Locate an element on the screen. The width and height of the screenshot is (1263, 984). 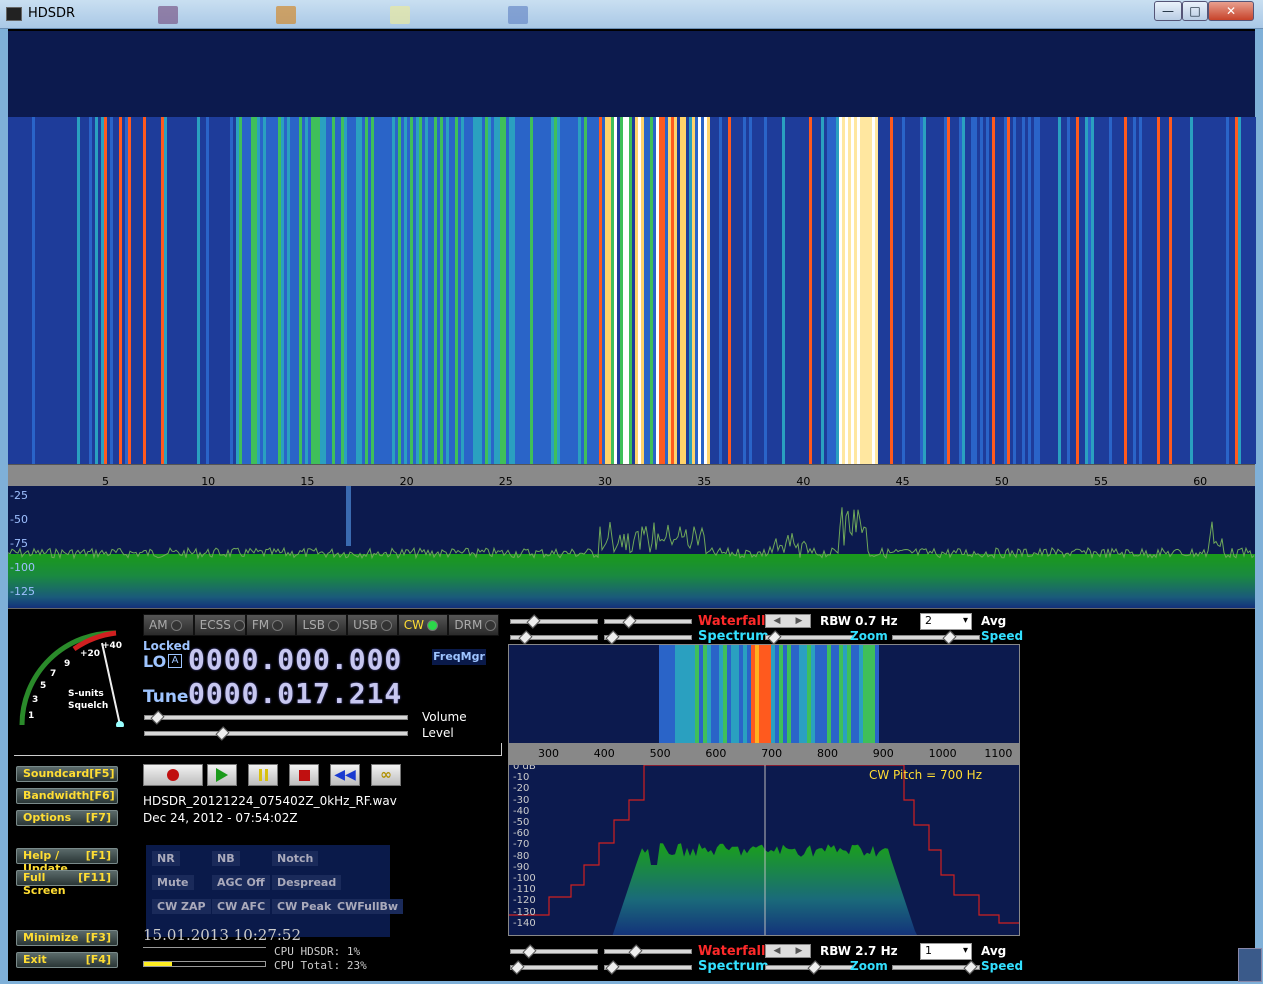
lo-auto-badge: A is located at coordinates (175, 661).